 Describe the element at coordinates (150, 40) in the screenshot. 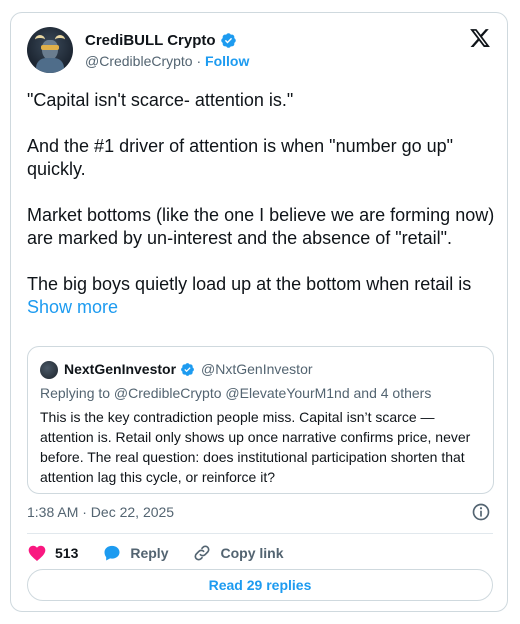

I see `author-name: CrediBULL Crypto` at that location.